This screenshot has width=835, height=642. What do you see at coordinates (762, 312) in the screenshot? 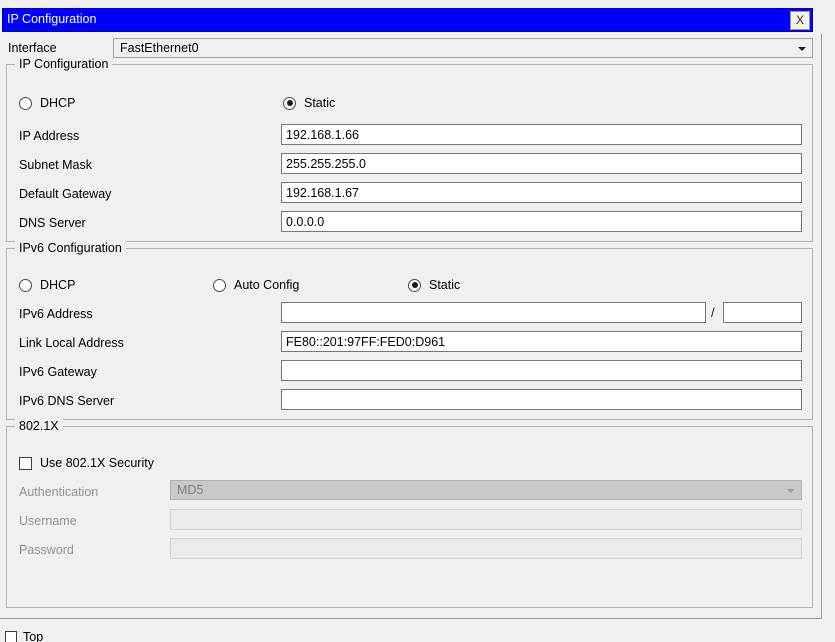
I see `ipv6-prefix-length-input` at bounding box center [762, 312].